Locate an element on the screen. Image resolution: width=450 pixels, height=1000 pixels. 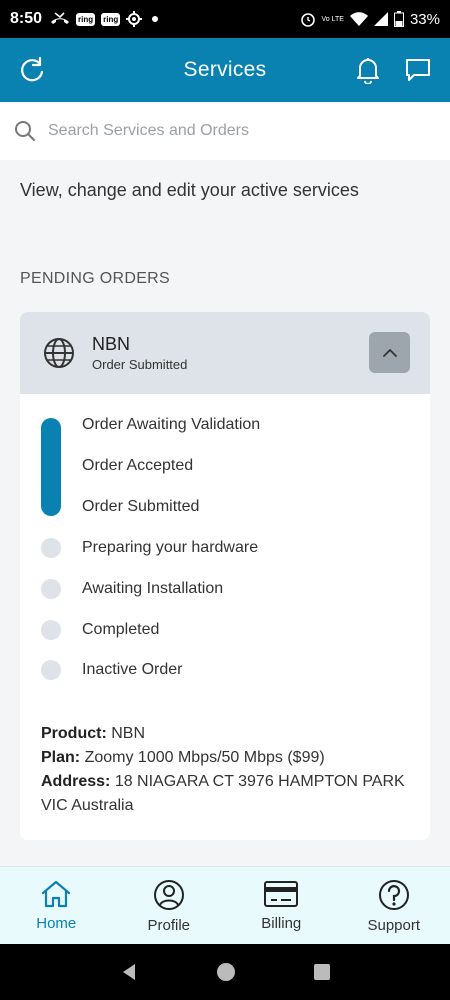
status-time: 8:50 is located at coordinates (26, 18).